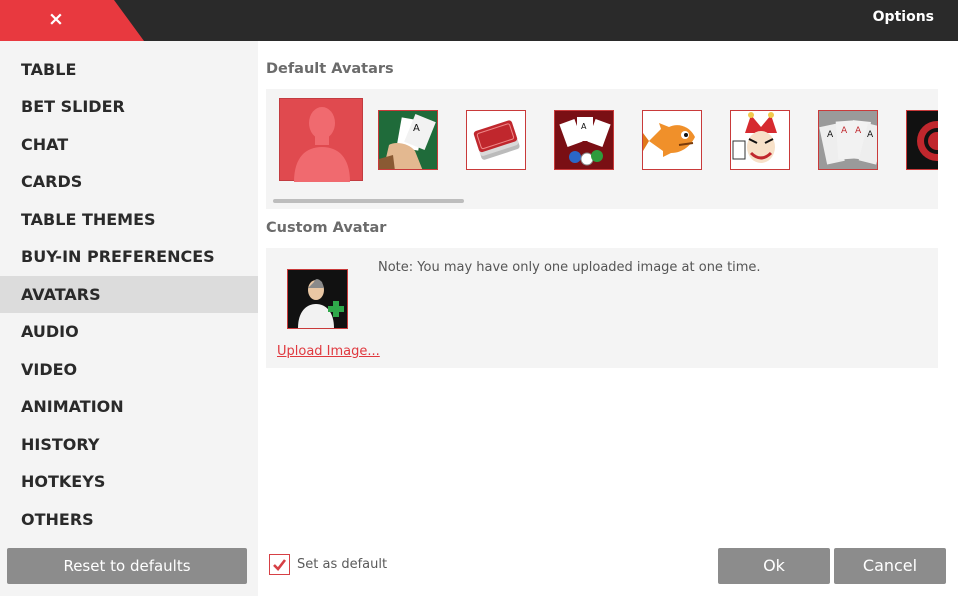 This screenshot has width=958, height=596. I want to click on sidebar-item-audio: AUDIO, so click(129, 331).